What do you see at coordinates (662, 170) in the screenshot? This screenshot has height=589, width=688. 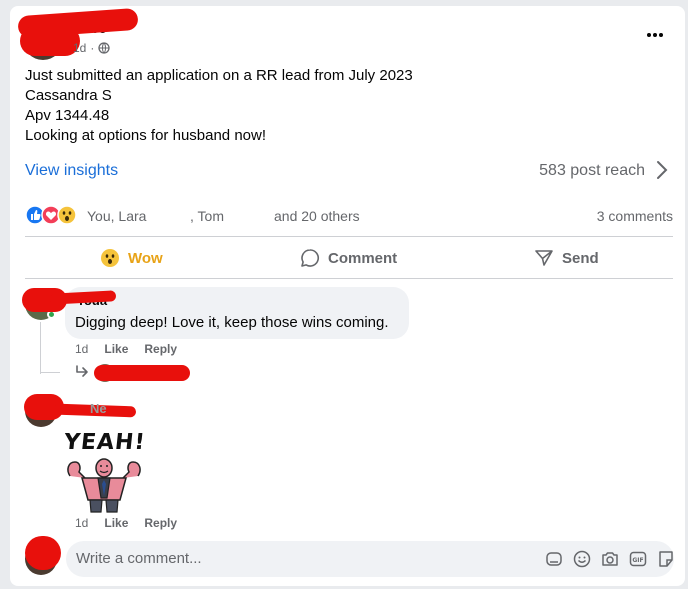 I see `chevron-right-icon` at bounding box center [662, 170].